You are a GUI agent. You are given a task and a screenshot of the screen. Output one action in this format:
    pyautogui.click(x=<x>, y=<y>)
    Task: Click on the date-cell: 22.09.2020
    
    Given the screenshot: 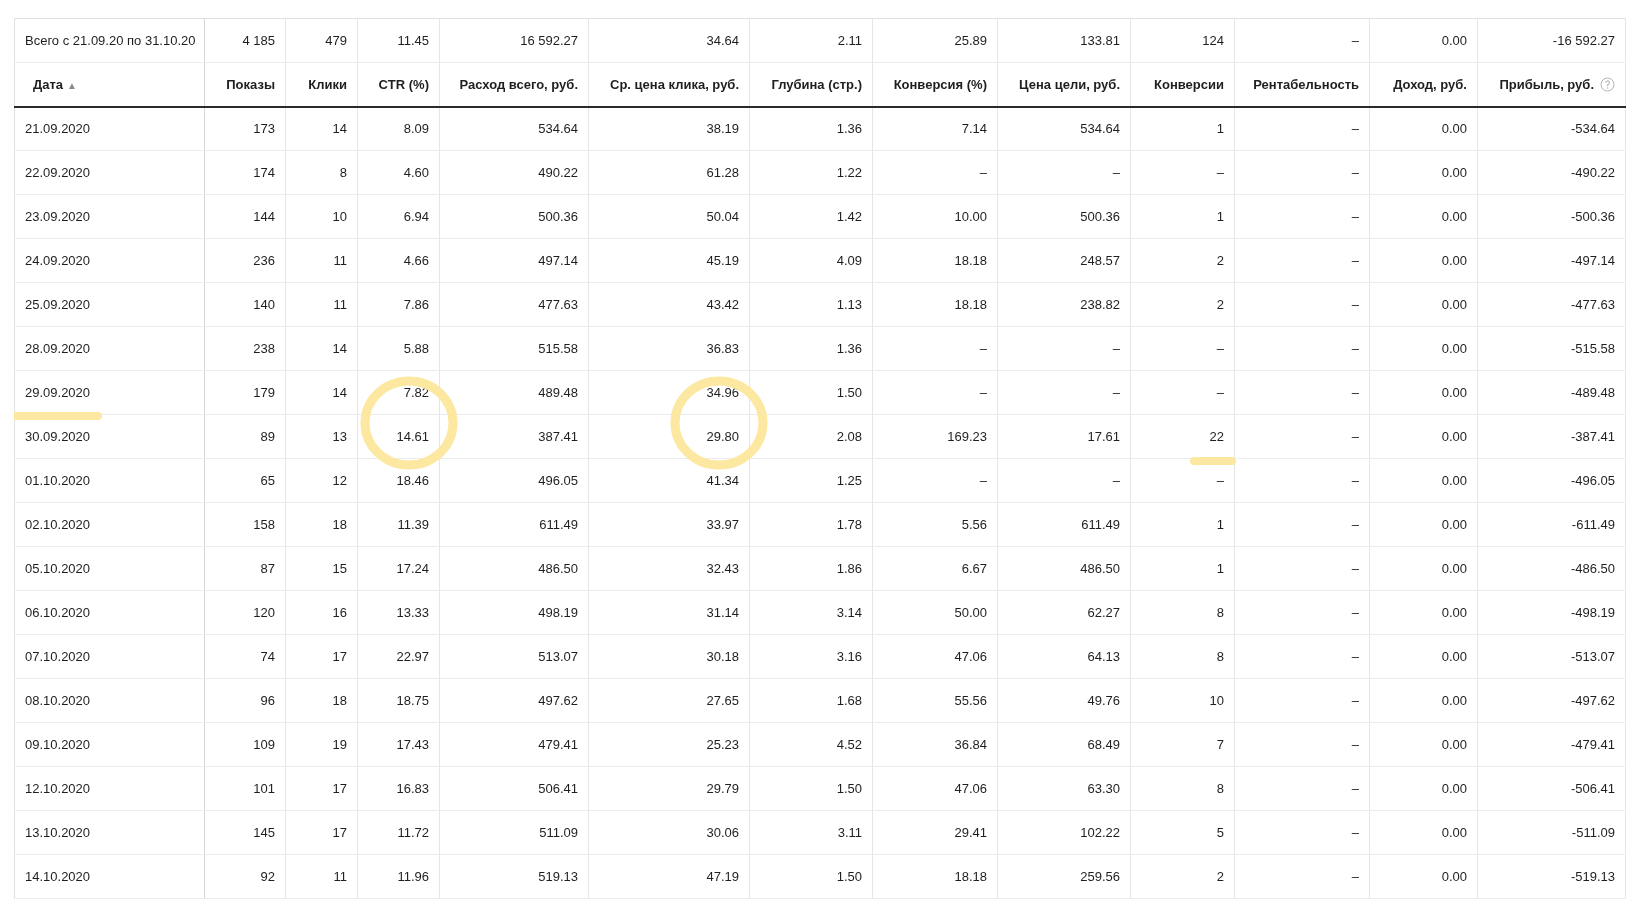 What is the action you would take?
    pyautogui.click(x=109, y=172)
    